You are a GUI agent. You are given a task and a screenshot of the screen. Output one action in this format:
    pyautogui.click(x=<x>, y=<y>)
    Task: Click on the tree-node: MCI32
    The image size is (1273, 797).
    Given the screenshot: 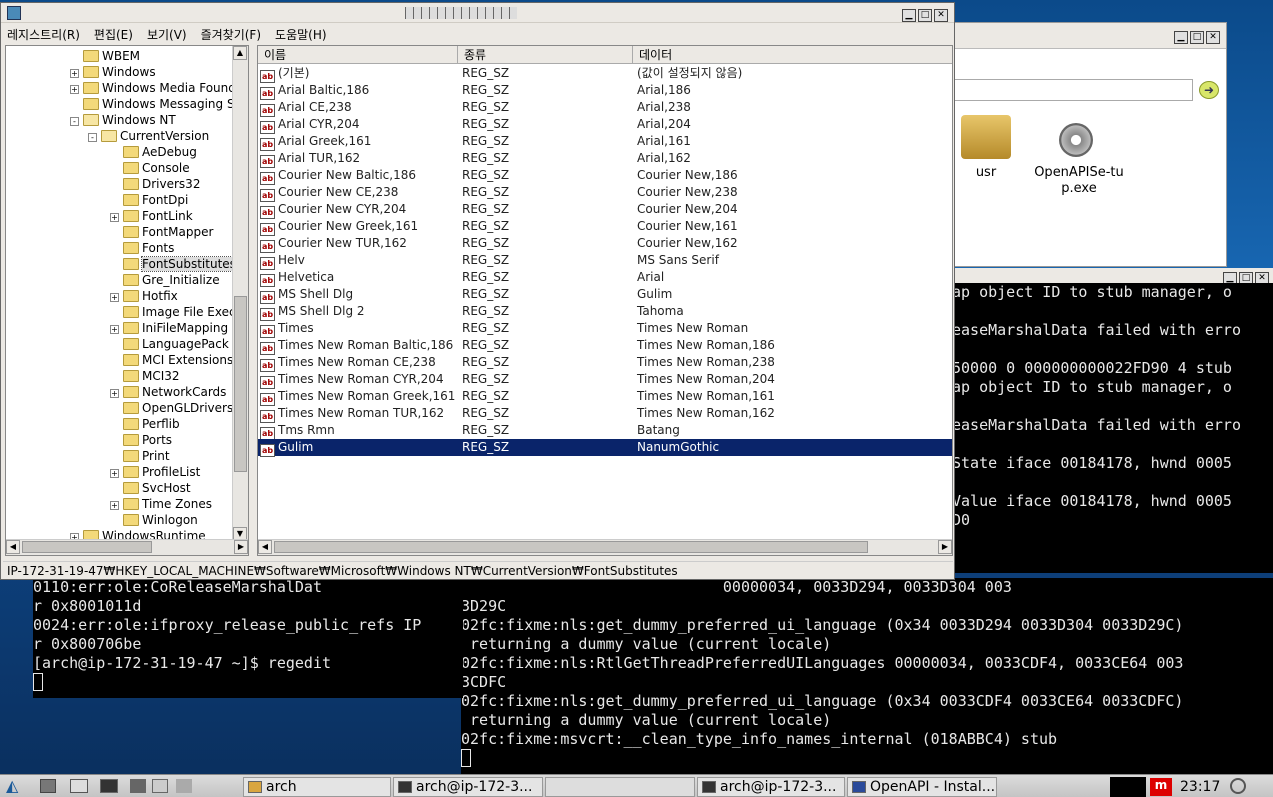 What is the action you would take?
    pyautogui.click(x=145, y=376)
    